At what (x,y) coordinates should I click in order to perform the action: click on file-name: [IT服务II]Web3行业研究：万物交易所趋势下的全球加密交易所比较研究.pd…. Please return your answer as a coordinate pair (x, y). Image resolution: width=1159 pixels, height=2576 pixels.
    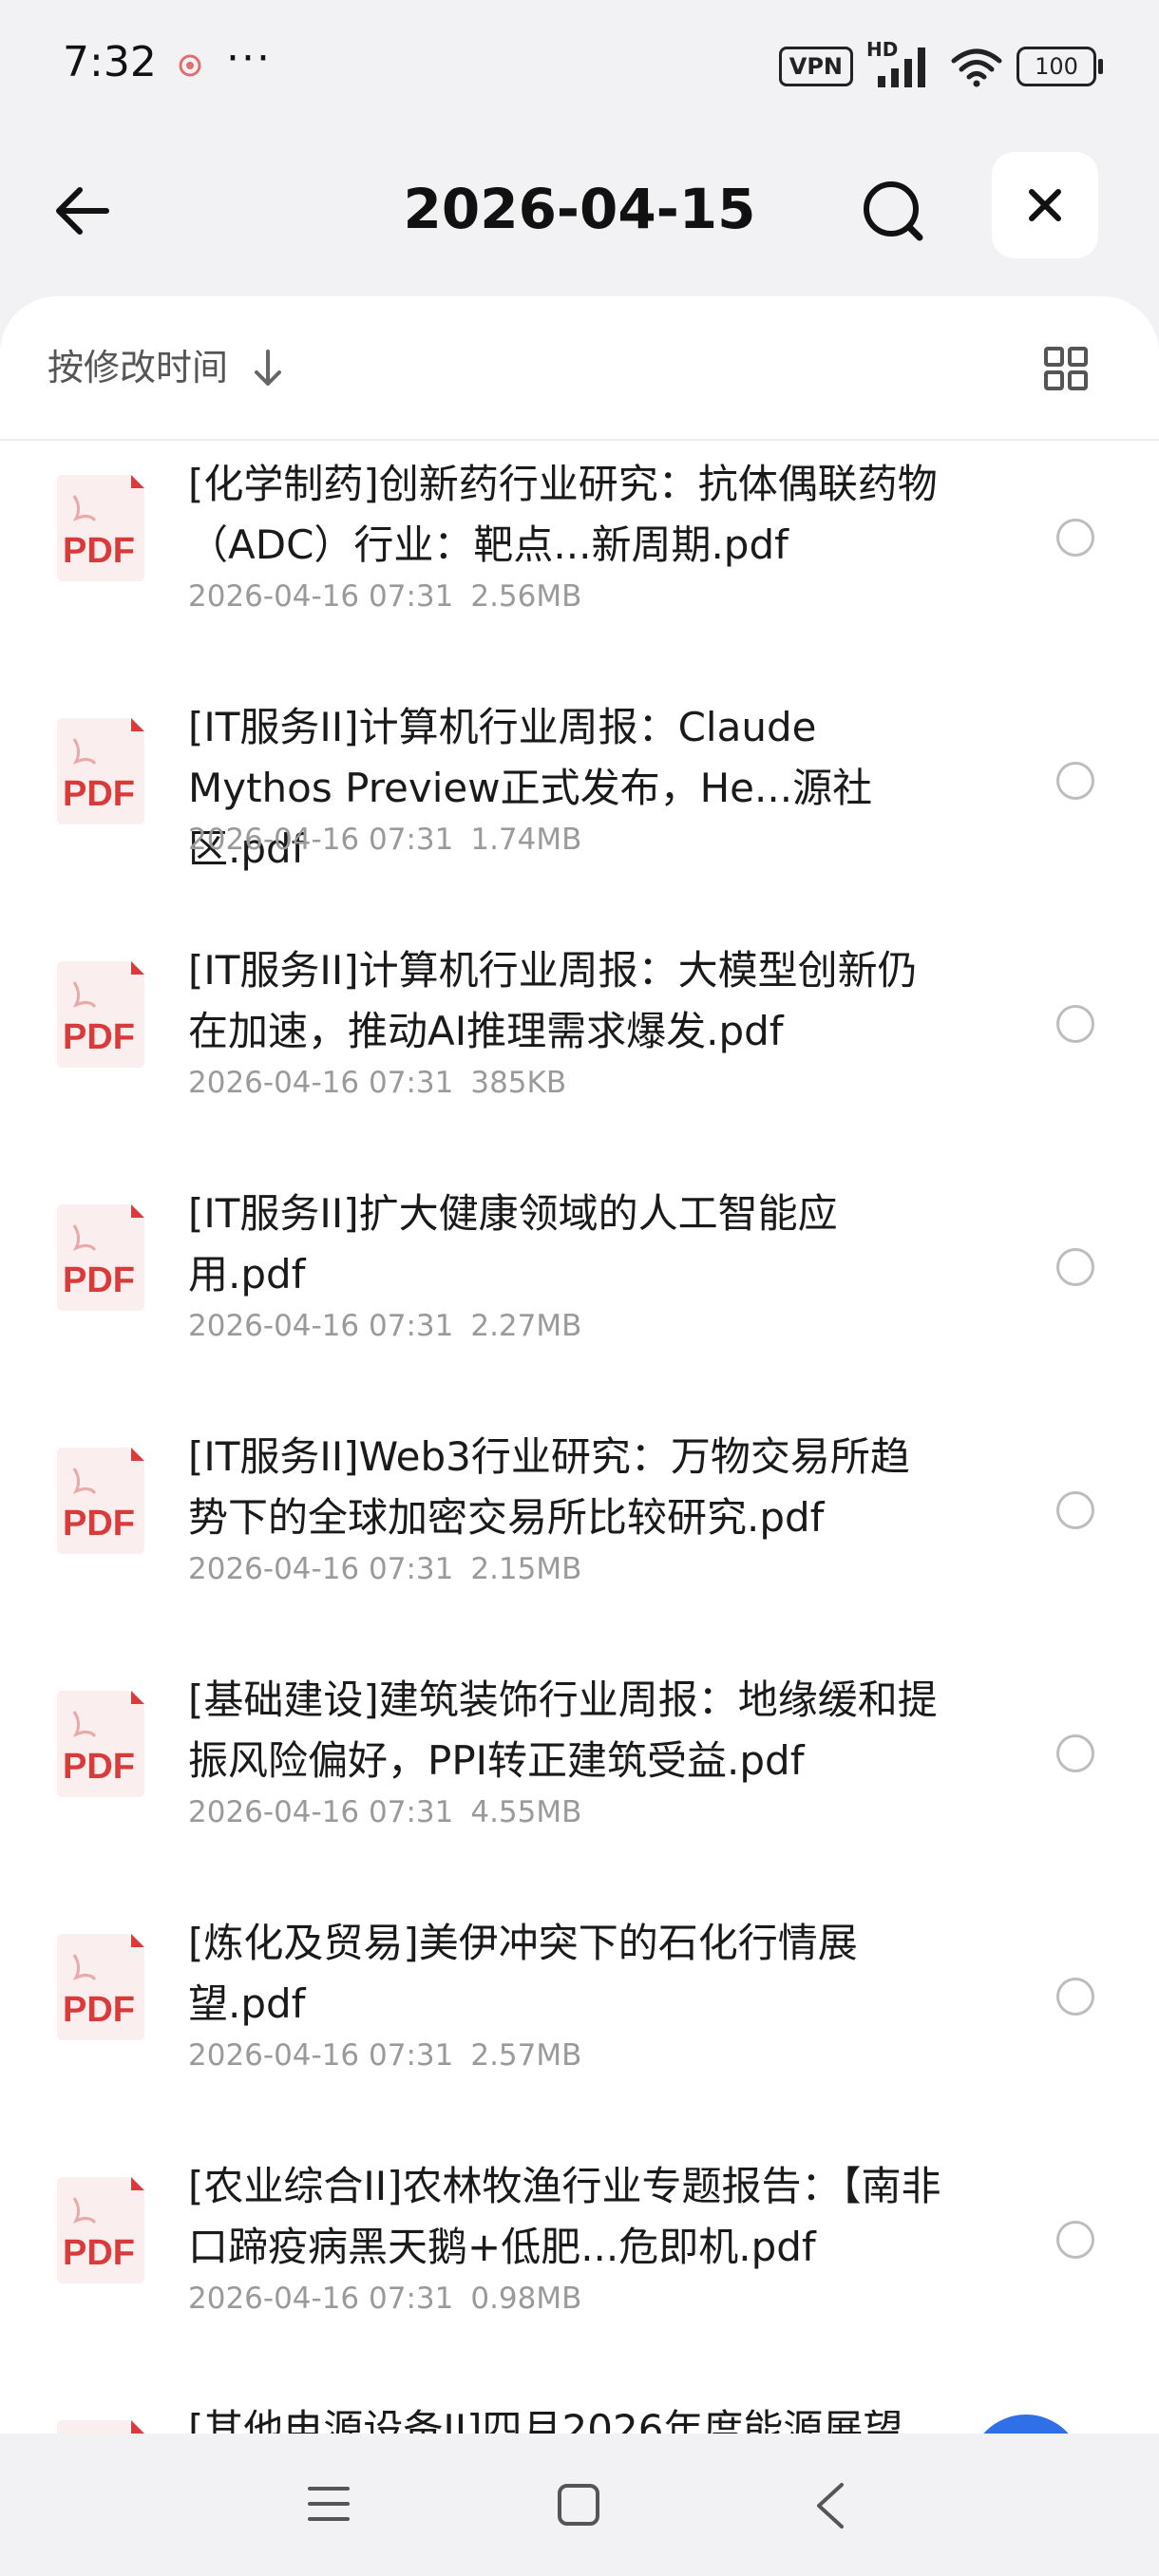
    Looking at the image, I should click on (549, 1487).